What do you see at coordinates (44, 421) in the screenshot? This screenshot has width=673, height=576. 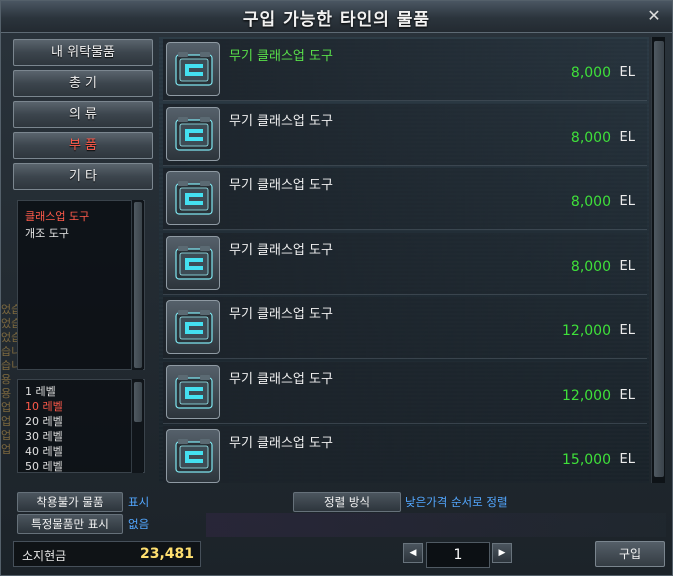 I see `level-item: 20 레벨` at bounding box center [44, 421].